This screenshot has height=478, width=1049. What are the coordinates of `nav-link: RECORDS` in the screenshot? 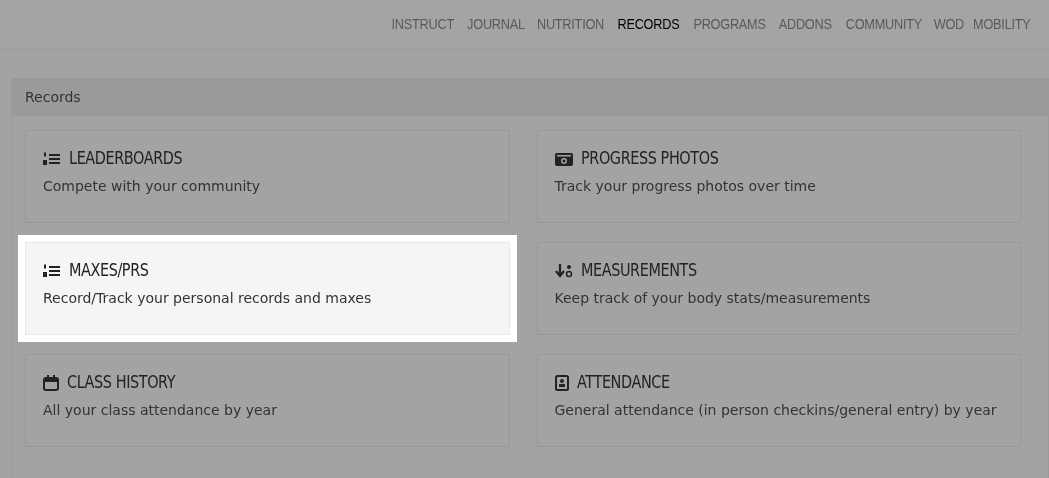 It's located at (648, 24).